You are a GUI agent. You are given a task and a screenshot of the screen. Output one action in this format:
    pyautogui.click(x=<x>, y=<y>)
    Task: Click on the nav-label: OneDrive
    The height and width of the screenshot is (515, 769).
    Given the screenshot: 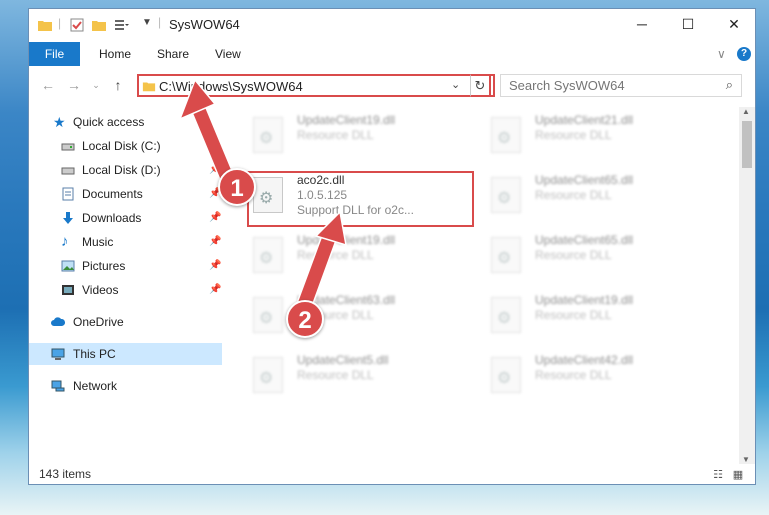 What is the action you would take?
    pyautogui.click(x=98, y=322)
    